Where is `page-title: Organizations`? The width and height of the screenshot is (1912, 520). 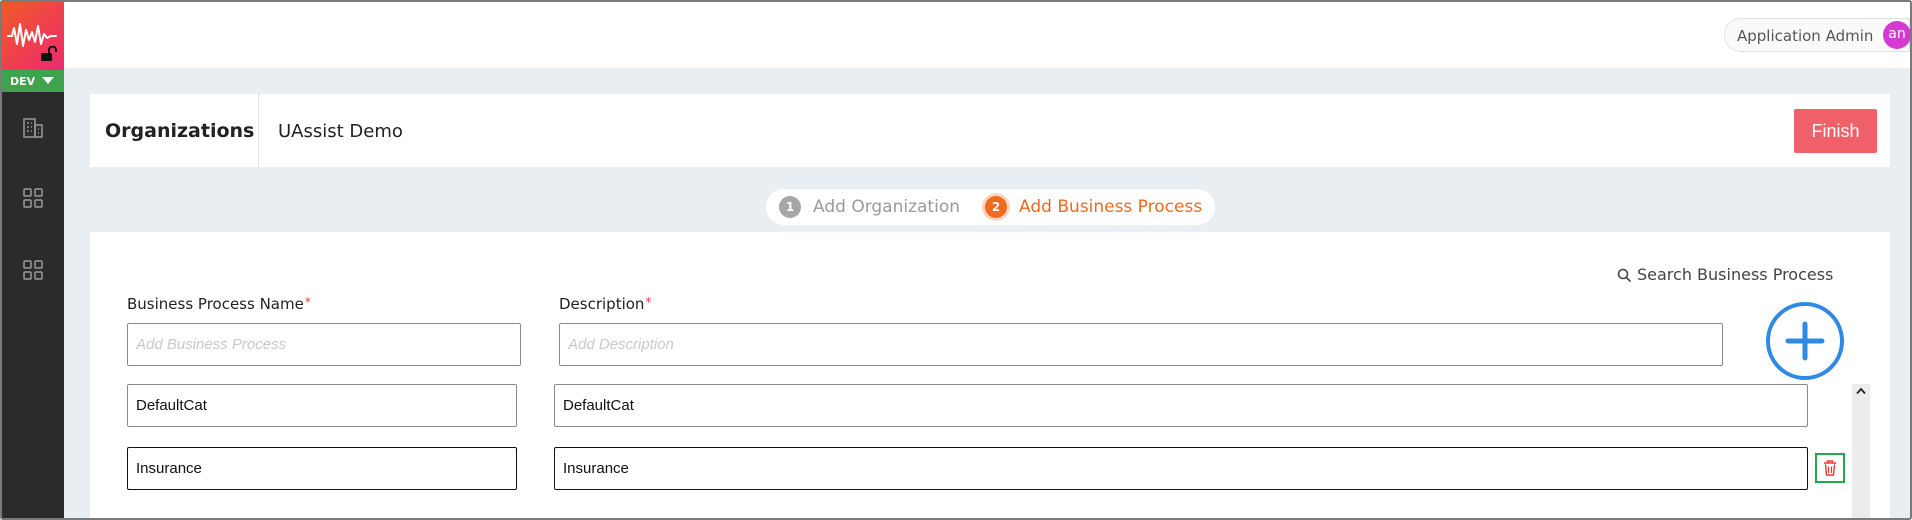
page-title: Organizations is located at coordinates (180, 131).